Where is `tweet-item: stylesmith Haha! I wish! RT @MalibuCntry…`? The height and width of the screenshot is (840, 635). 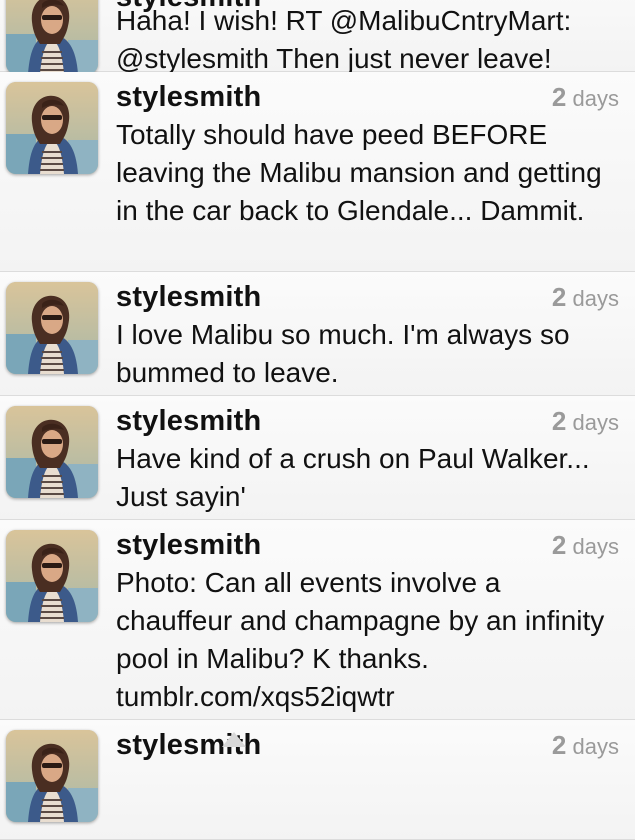
tweet-item: stylesmith Haha! I wish! RT @MalibuCntry… is located at coordinates (317, 37).